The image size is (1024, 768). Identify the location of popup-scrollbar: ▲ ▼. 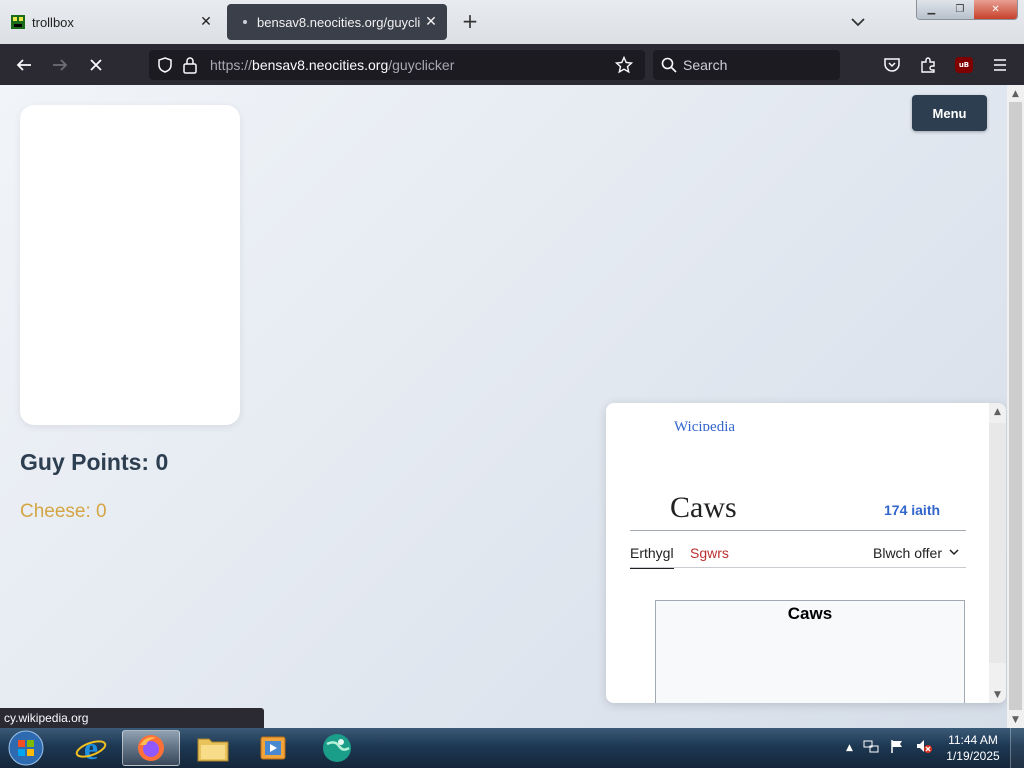
(997, 553).